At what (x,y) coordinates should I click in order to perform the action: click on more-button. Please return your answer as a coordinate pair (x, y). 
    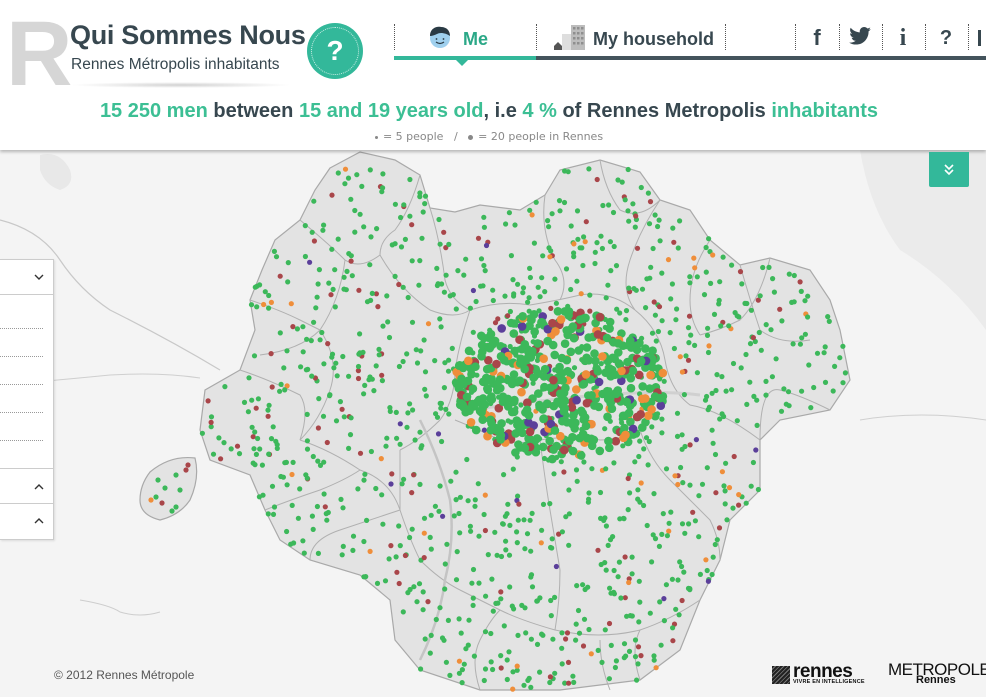
    Looking at the image, I should click on (979, 38).